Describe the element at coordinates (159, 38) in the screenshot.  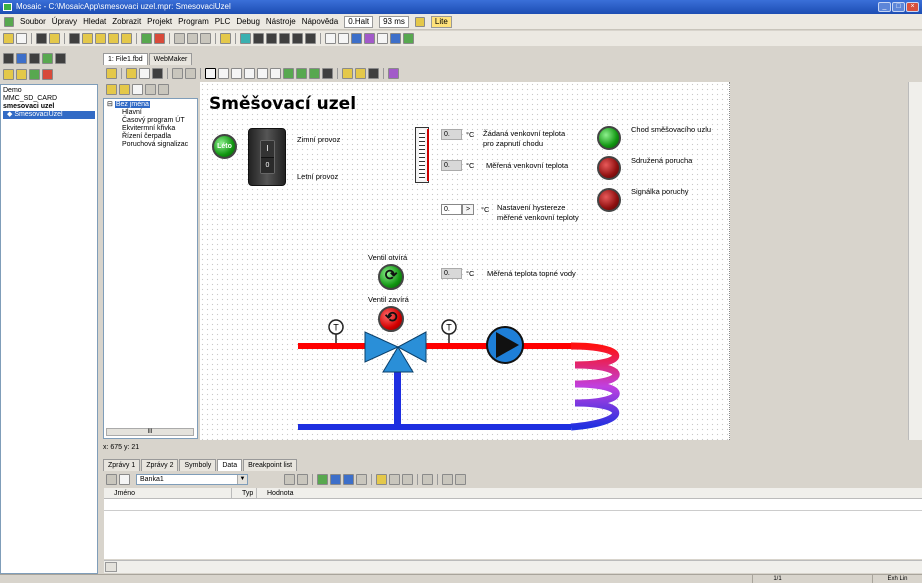
I see `stop-icon` at that location.